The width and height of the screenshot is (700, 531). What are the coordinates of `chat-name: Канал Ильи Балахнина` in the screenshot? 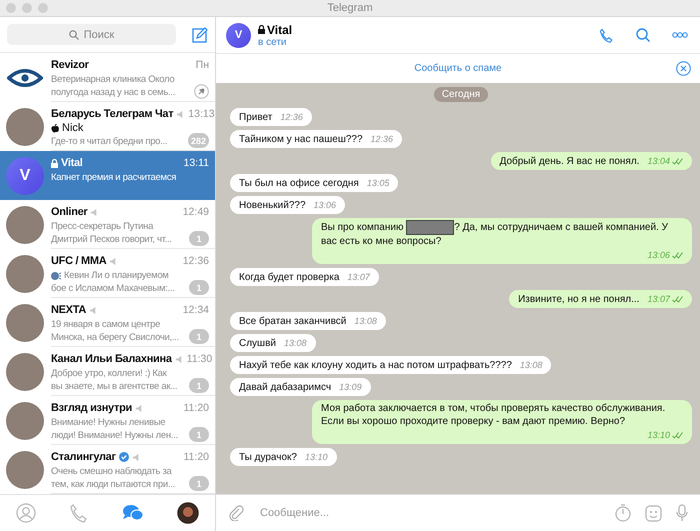 It's located at (111, 359).